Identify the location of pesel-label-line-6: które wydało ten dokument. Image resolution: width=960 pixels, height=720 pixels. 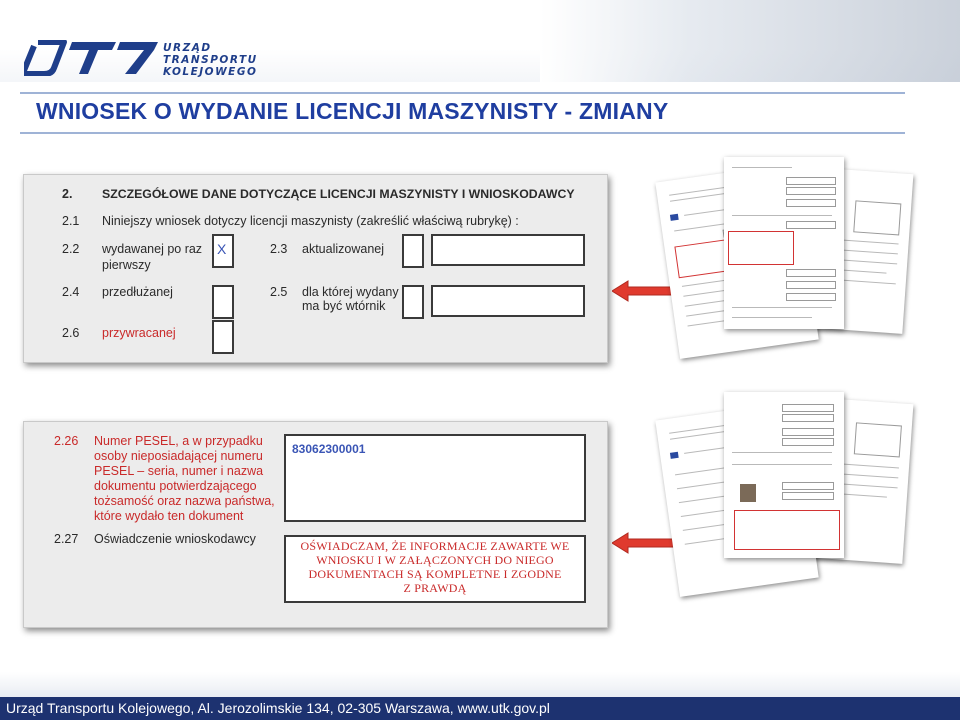
(169, 516).